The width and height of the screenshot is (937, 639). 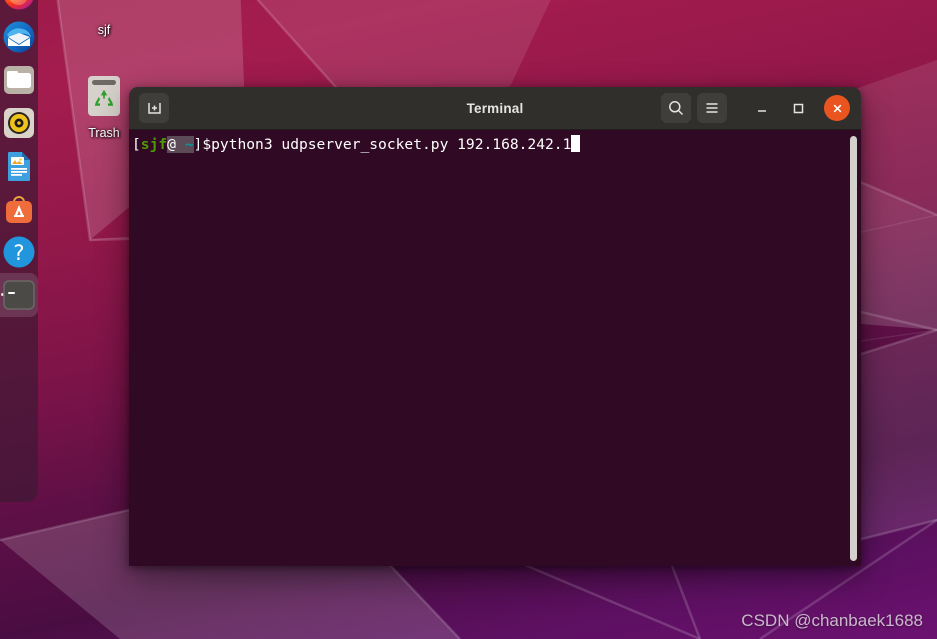 What do you see at coordinates (832, 620) in the screenshot?
I see `watermark-text: CSDN @chanbaek1688` at bounding box center [832, 620].